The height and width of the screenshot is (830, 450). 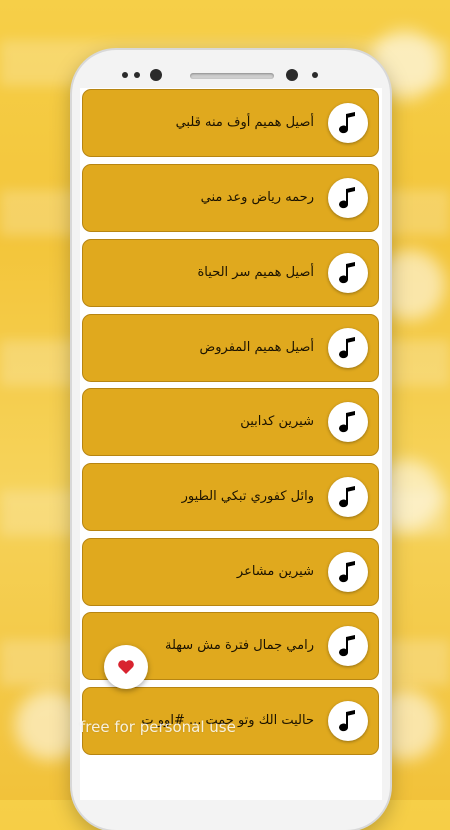 I want to click on earpiece-speaker, so click(x=232, y=76).